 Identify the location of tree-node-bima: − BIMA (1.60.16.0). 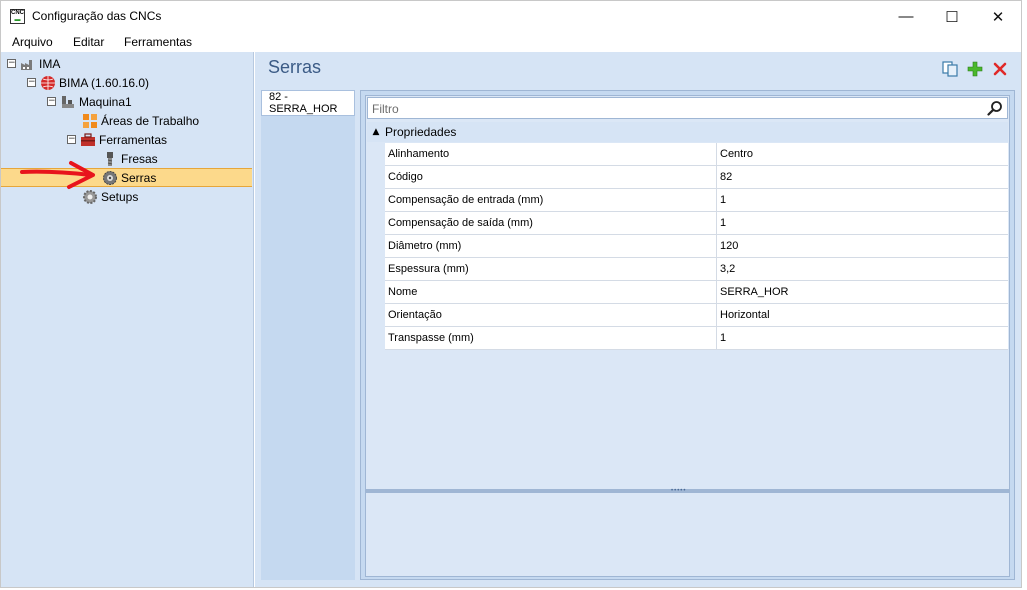
(88, 82).